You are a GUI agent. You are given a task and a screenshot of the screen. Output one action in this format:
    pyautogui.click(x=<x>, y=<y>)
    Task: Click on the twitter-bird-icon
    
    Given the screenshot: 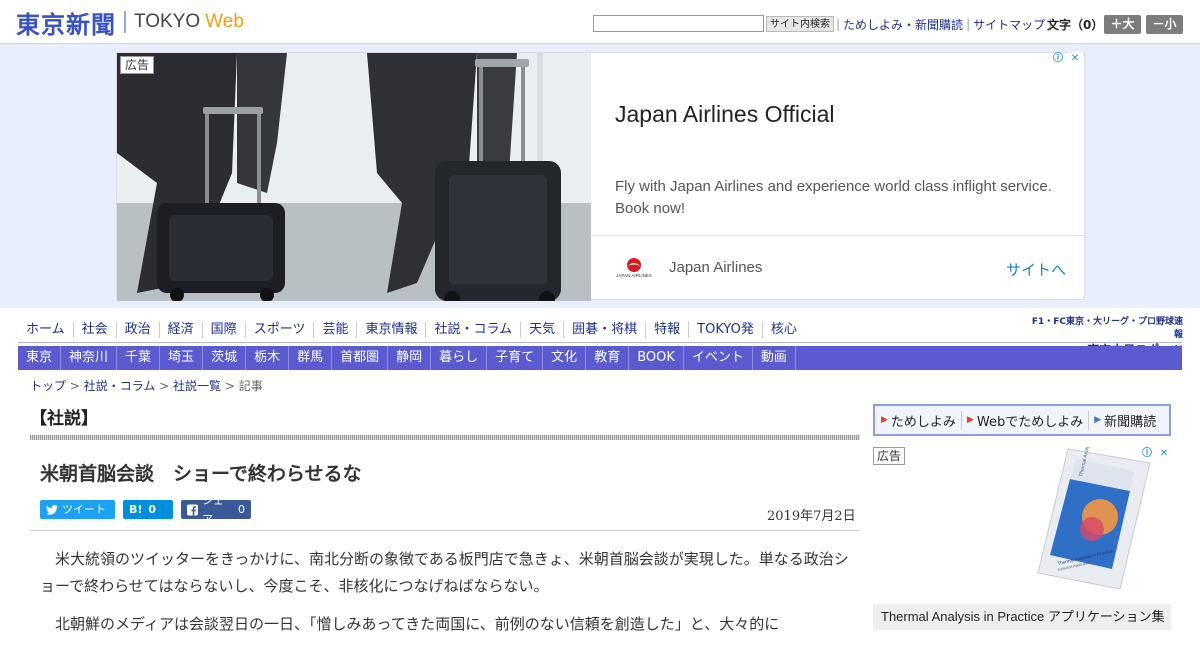 What is the action you would take?
    pyautogui.click(x=52, y=509)
    